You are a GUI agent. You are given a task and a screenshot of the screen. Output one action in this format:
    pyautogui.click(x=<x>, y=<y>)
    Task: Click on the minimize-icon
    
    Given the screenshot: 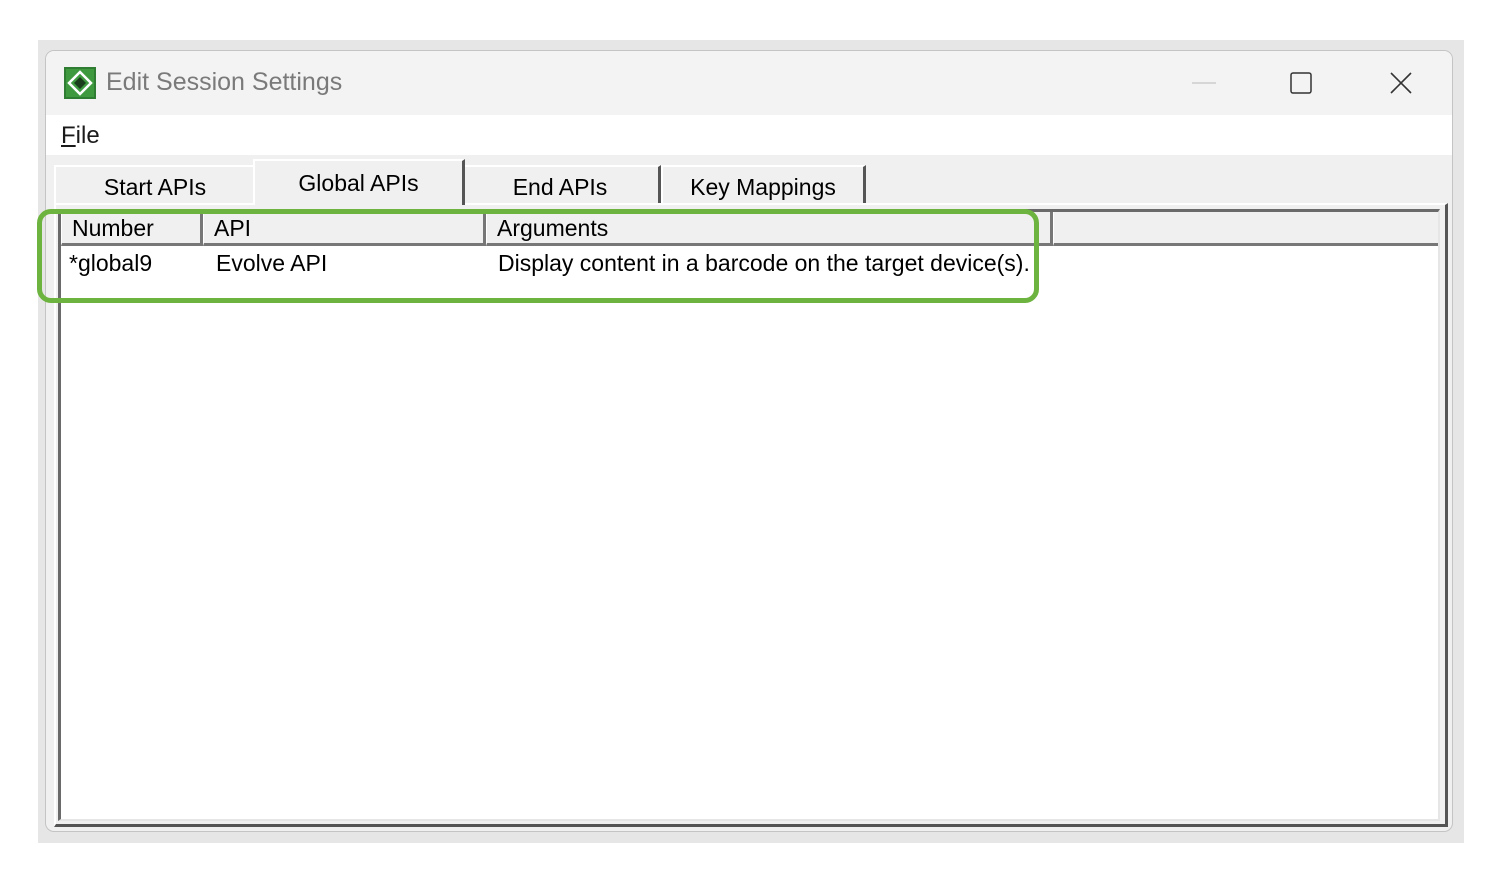 What is the action you would take?
    pyautogui.click(x=1204, y=83)
    